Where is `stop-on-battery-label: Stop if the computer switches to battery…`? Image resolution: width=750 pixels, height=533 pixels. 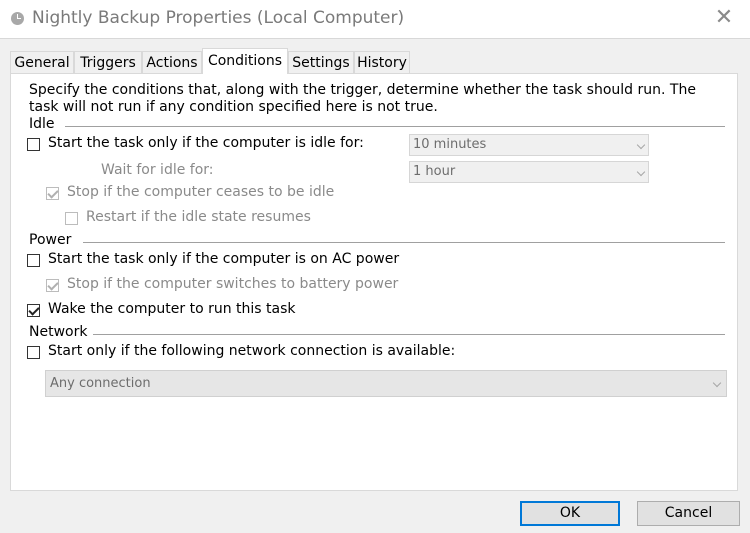 stop-on-battery-label: Stop if the computer switches to battery… is located at coordinates (233, 284).